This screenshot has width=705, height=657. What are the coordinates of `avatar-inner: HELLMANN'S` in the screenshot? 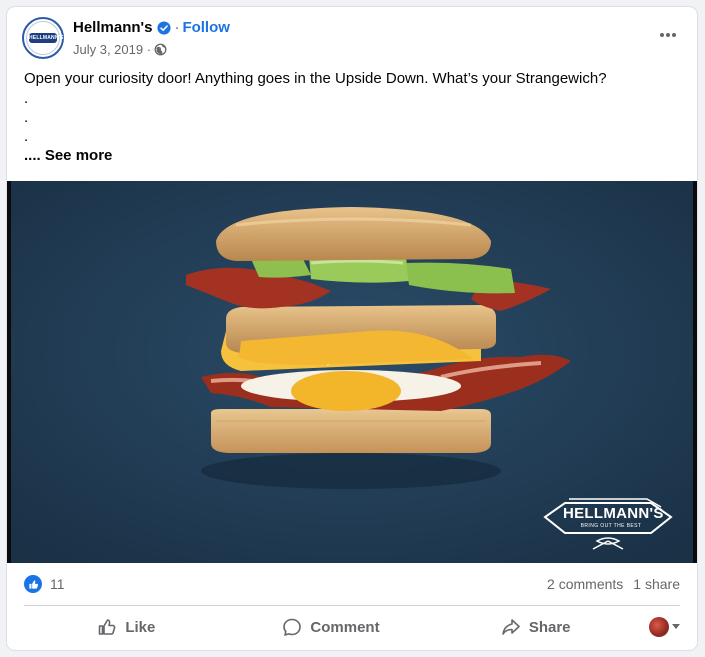 It's located at (45, 38).